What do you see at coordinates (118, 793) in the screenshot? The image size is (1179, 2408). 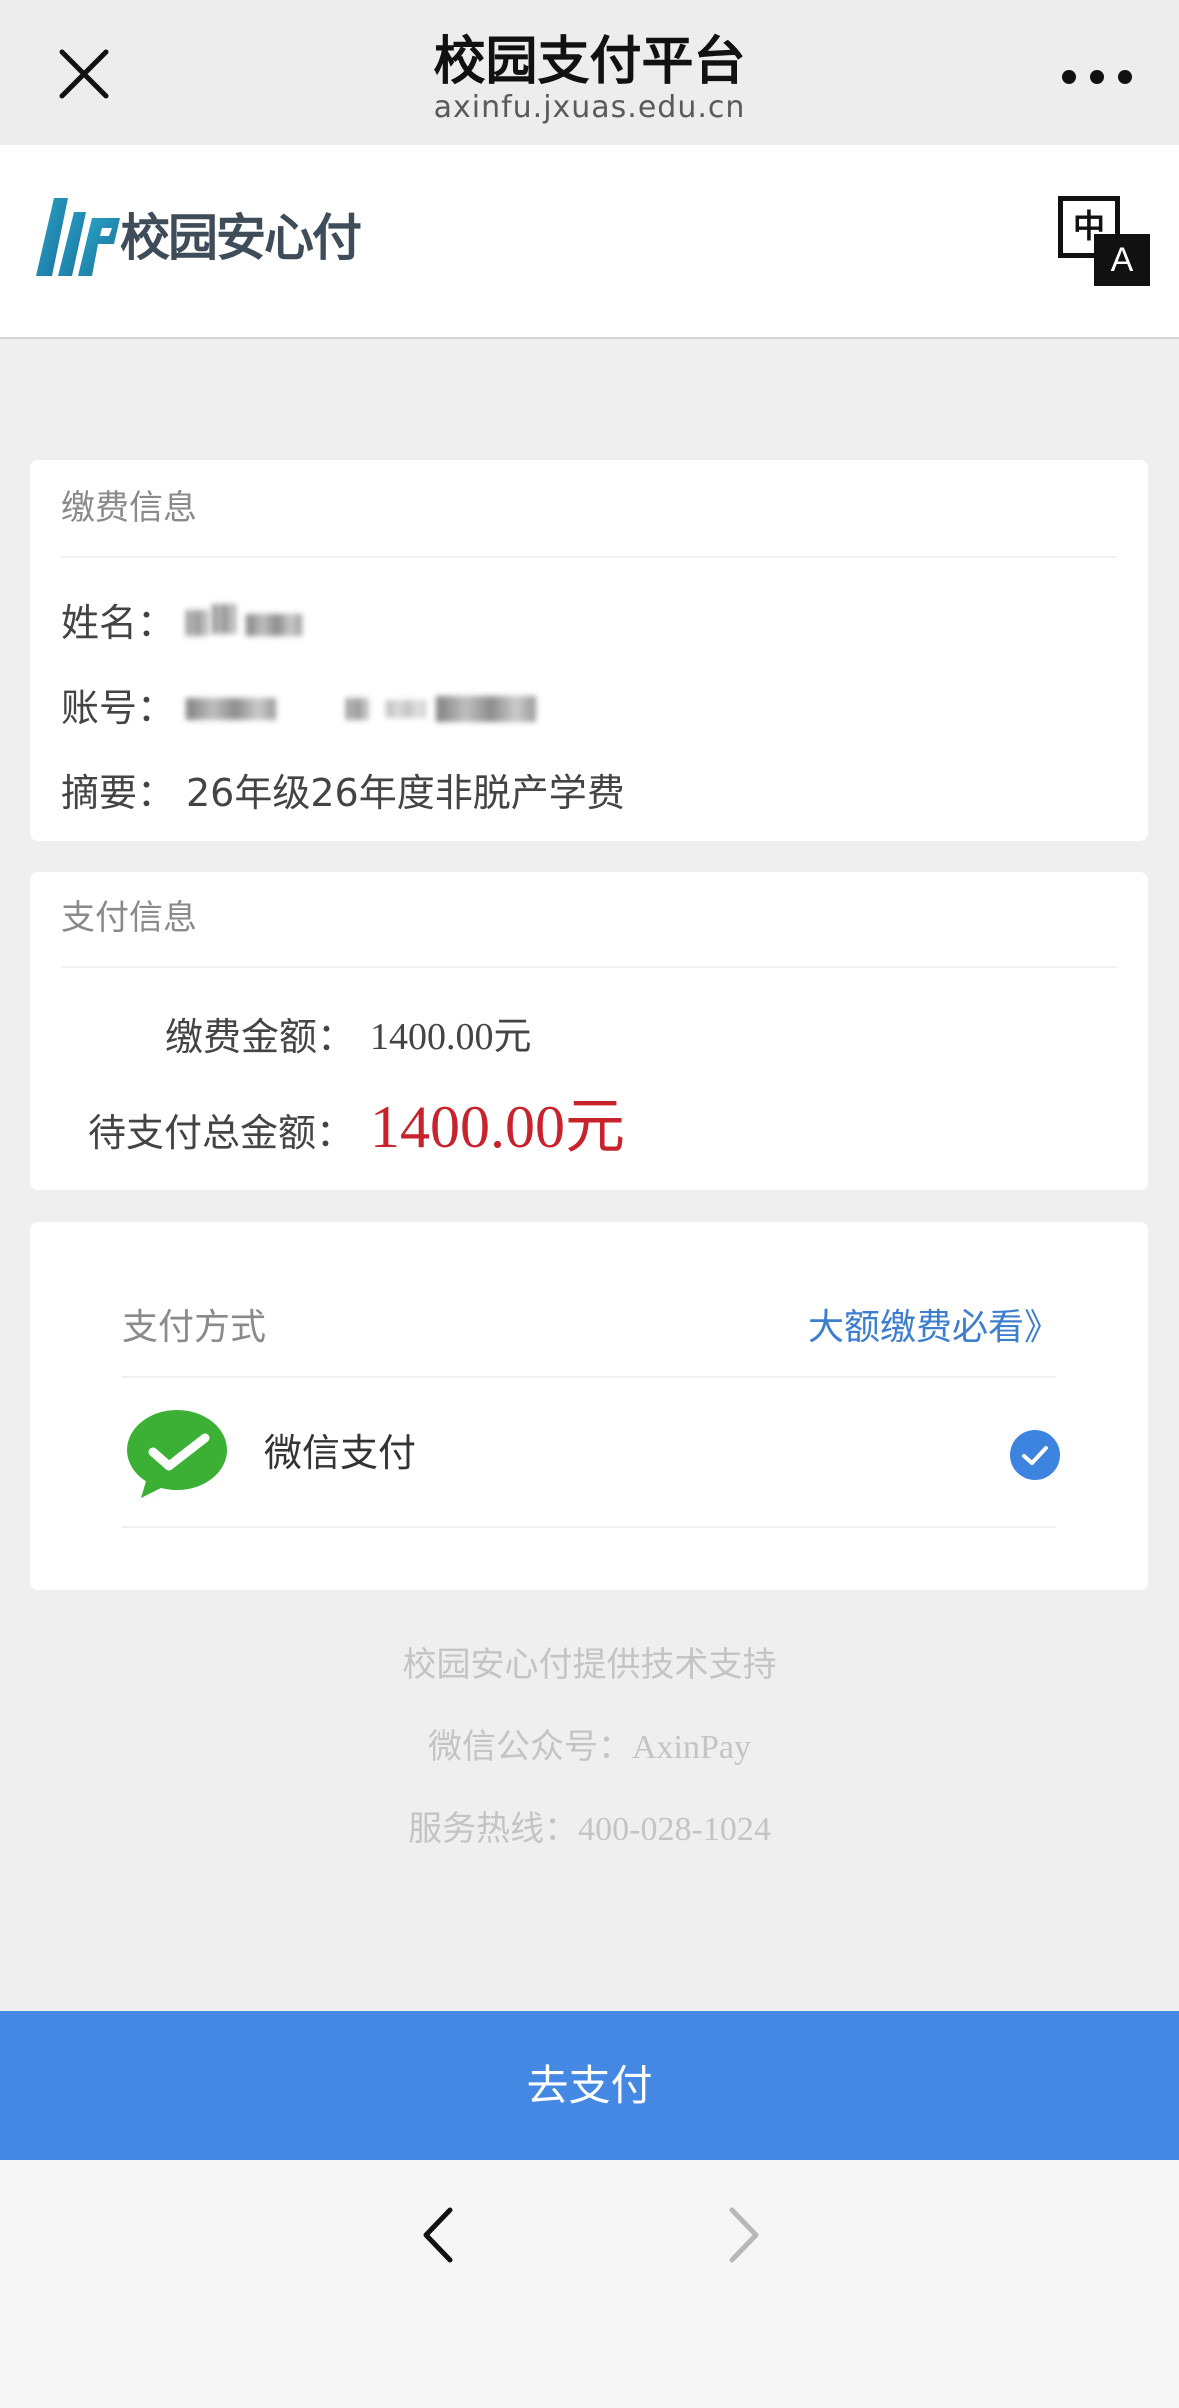 I see `summary-label: 摘要：` at bounding box center [118, 793].